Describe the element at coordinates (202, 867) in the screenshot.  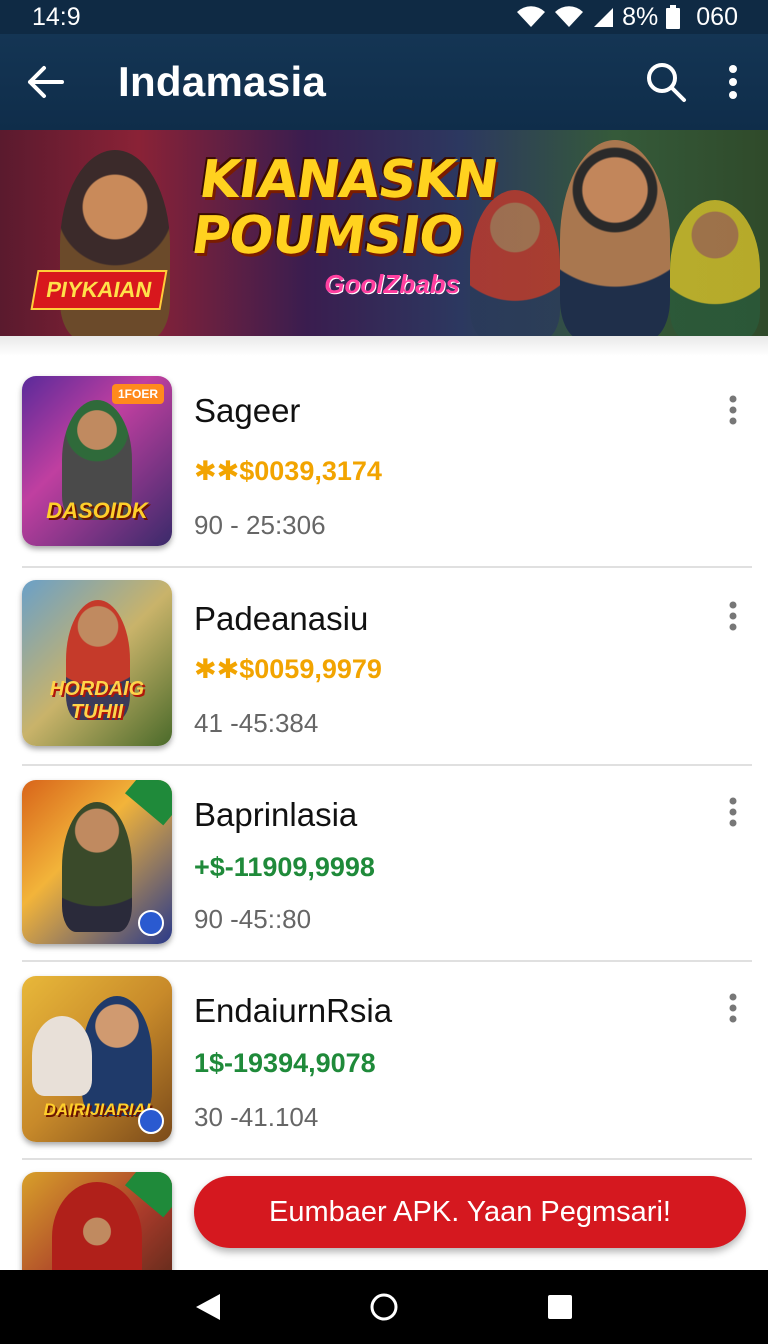
I see `price-prefix: +` at that location.